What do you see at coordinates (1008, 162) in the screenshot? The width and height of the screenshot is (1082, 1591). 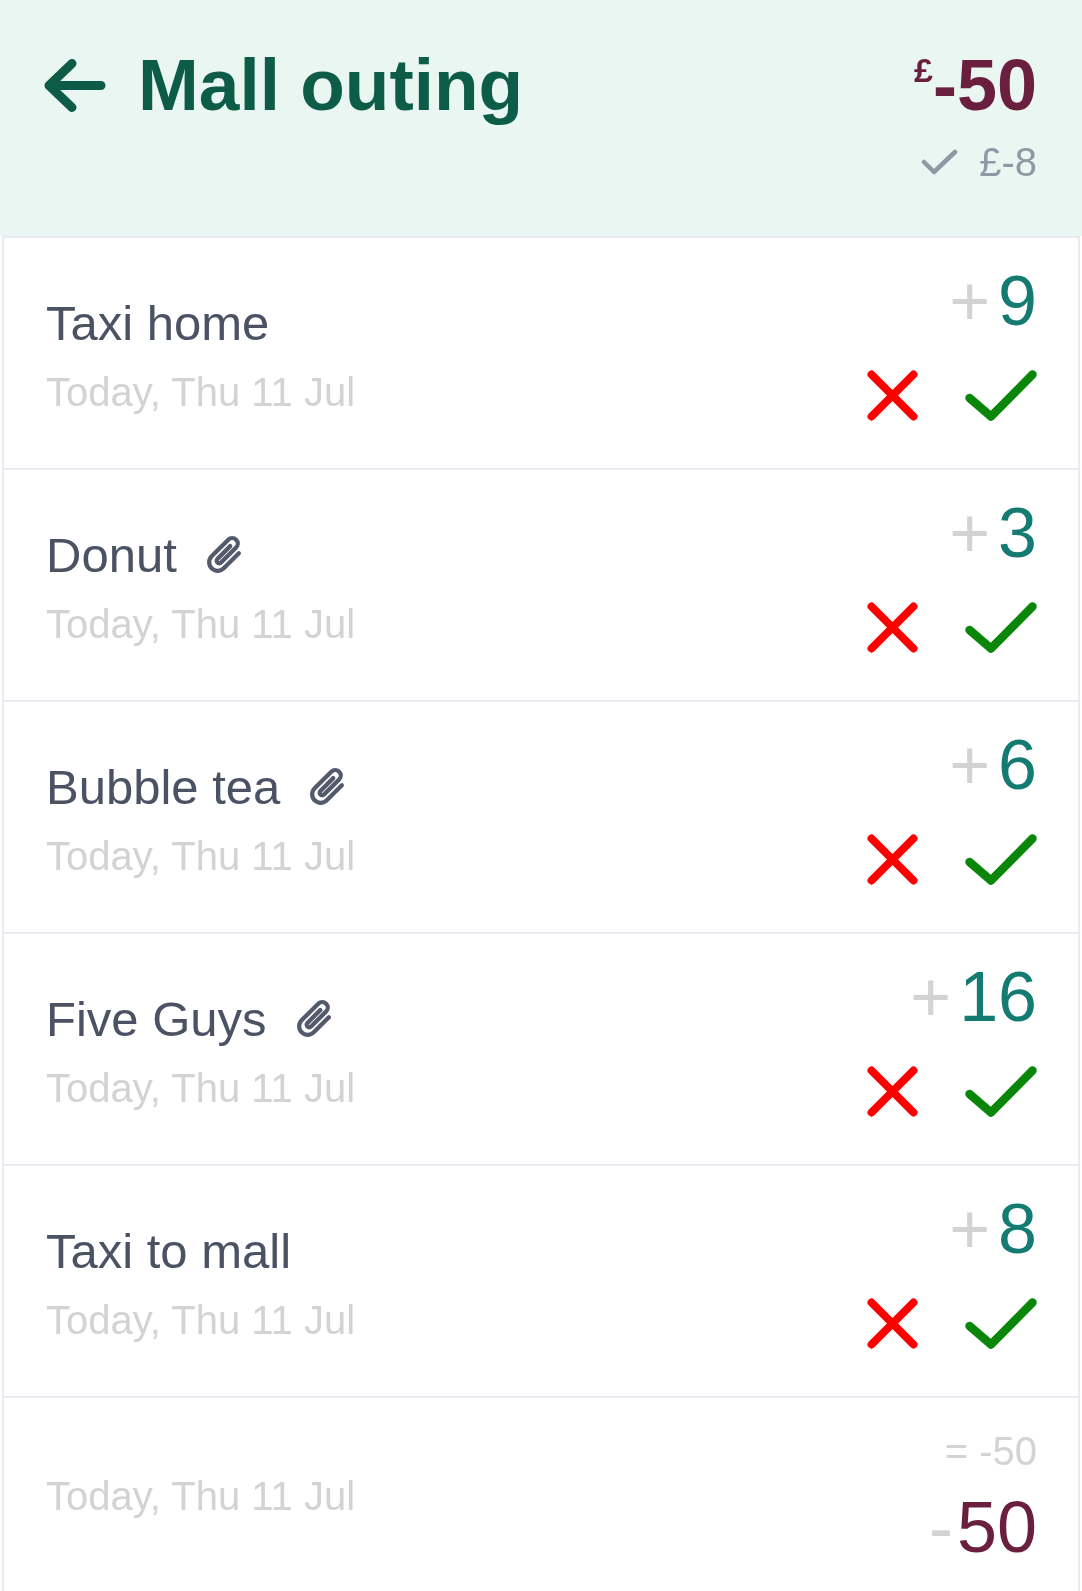 I see `settled-amount: £-8` at bounding box center [1008, 162].